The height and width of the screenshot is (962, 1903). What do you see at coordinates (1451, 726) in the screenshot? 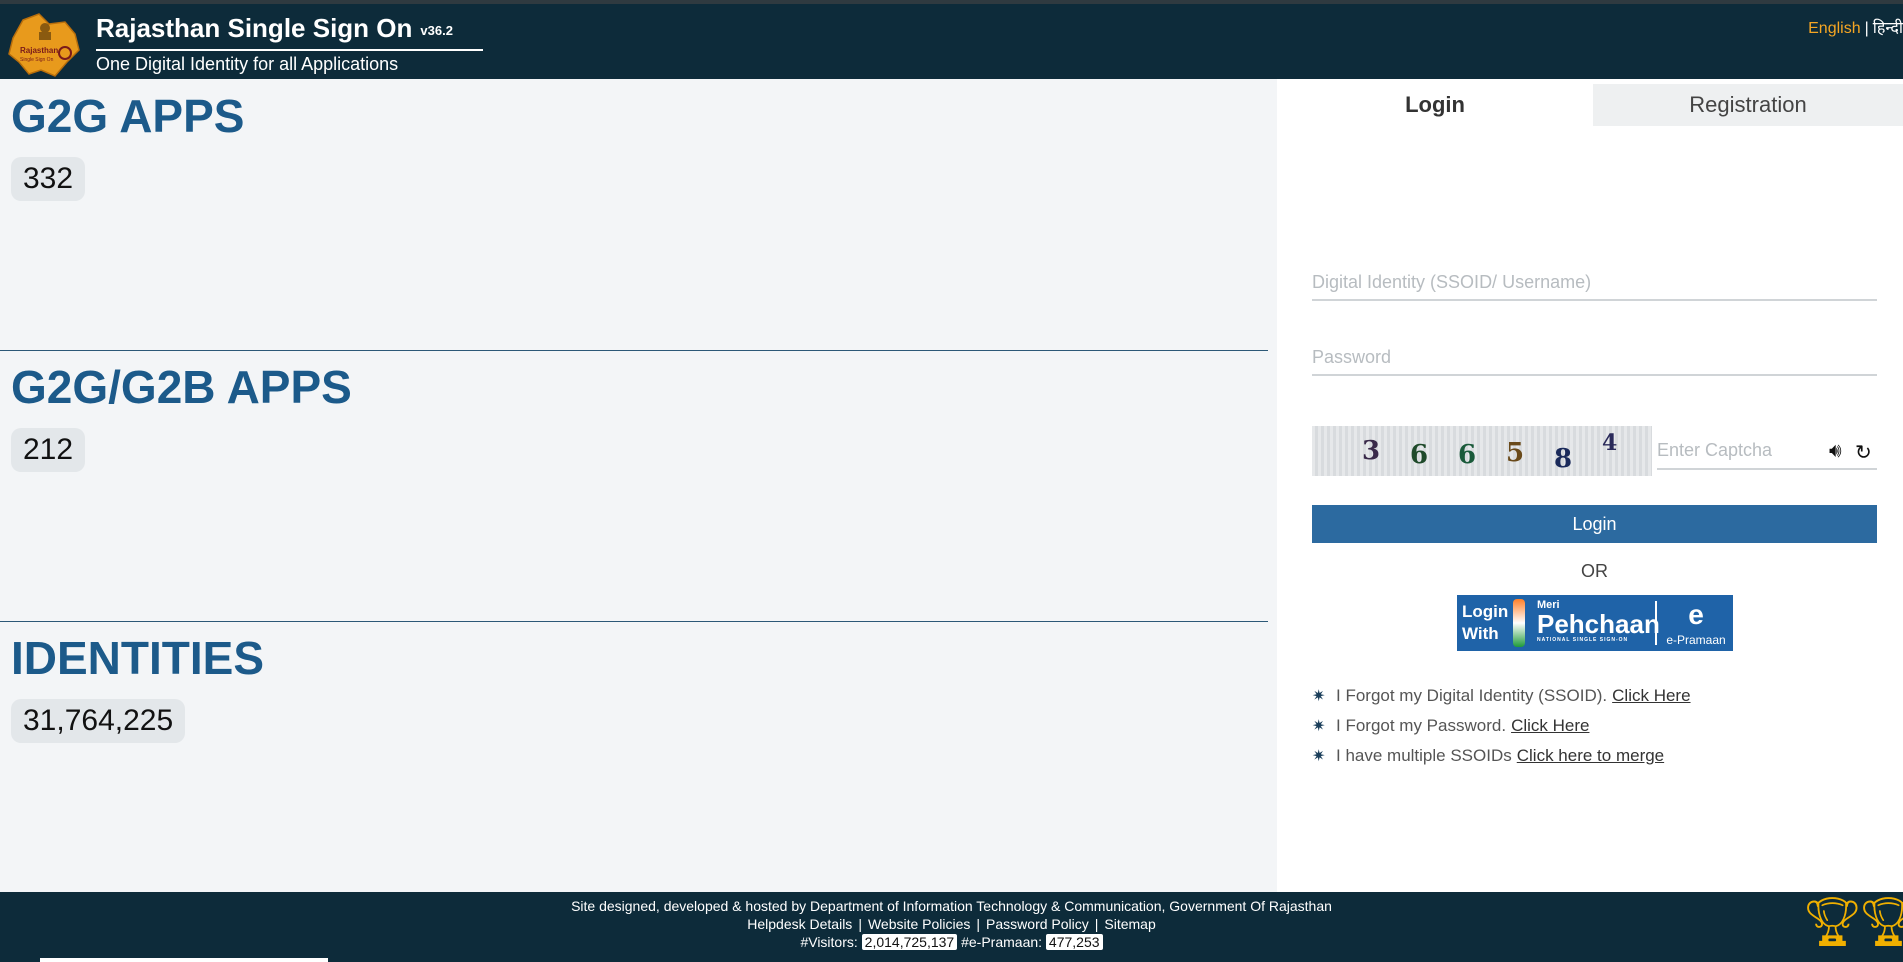
I see `forgot-password-row: ✷ I Forgot my Password. Click Here` at bounding box center [1451, 726].